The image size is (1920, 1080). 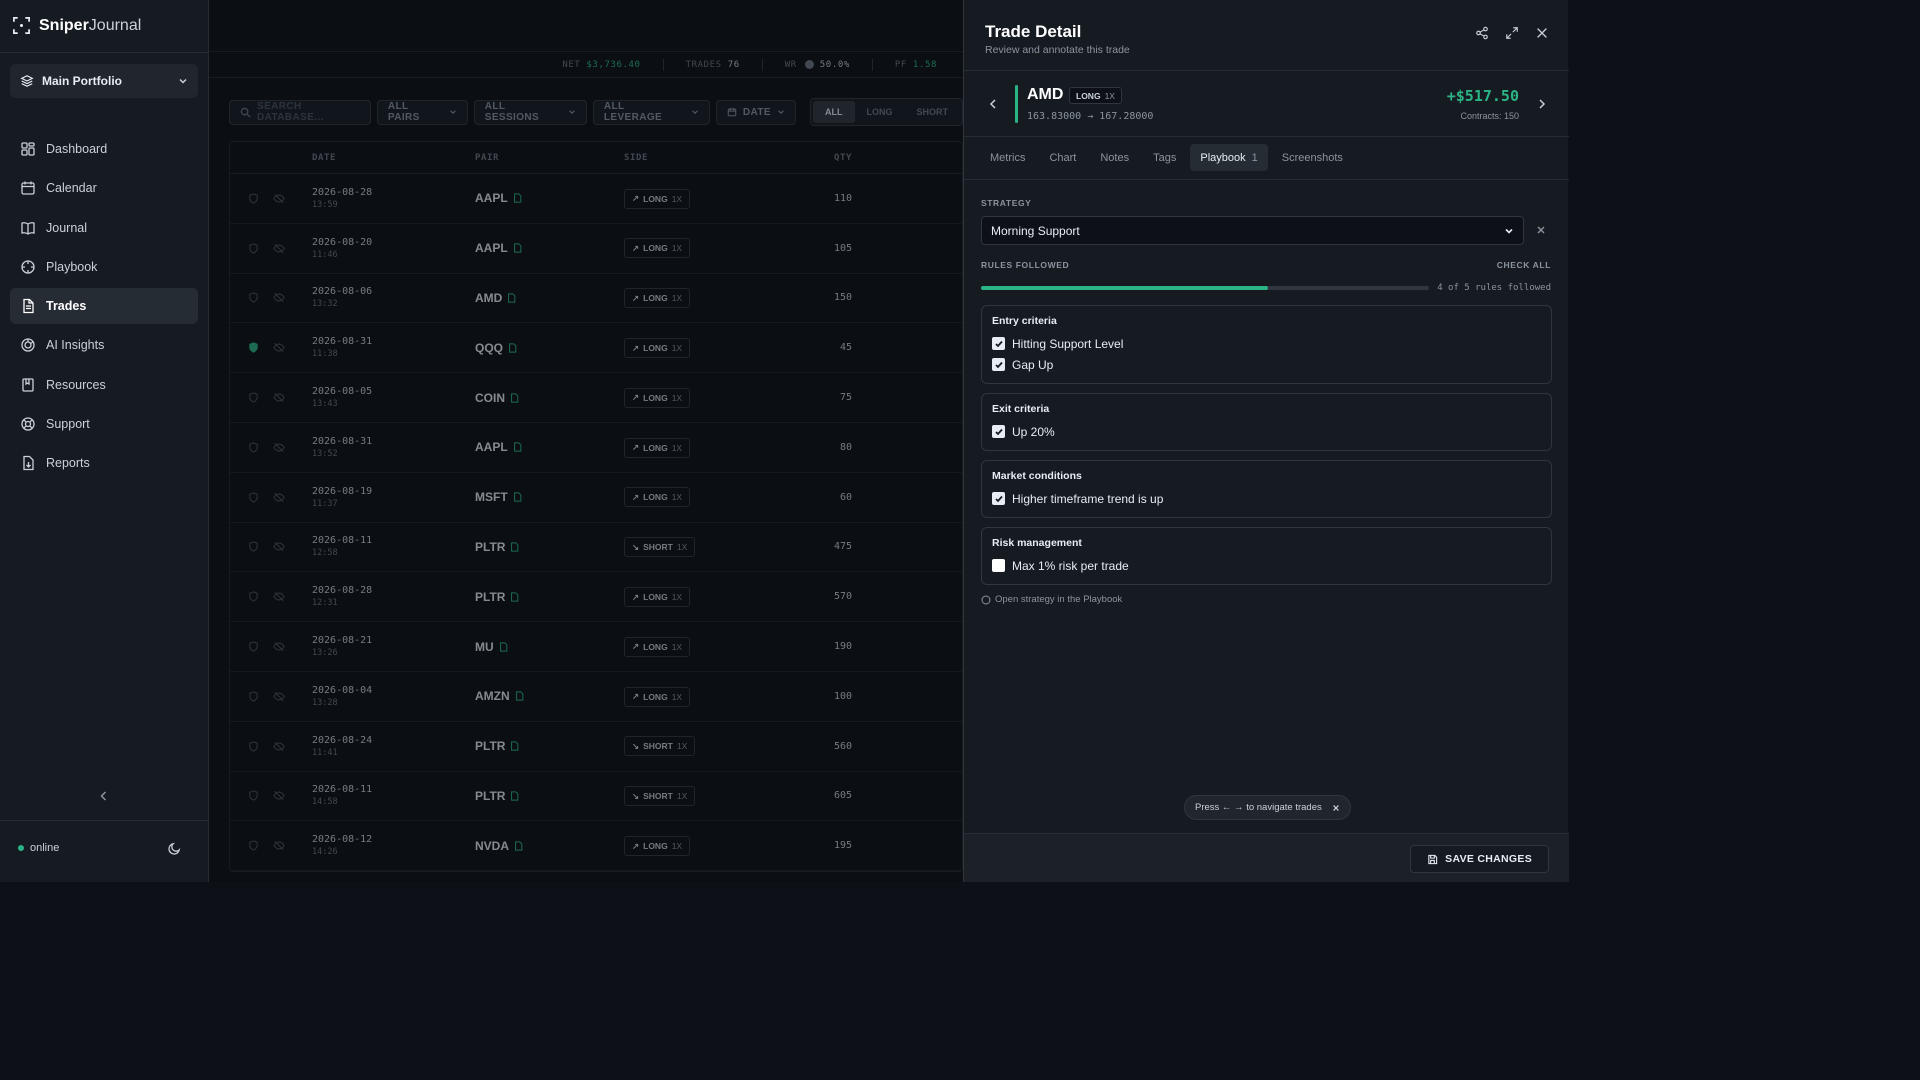 What do you see at coordinates (549, 158) in the screenshot?
I see `col-pair: PAIR` at bounding box center [549, 158].